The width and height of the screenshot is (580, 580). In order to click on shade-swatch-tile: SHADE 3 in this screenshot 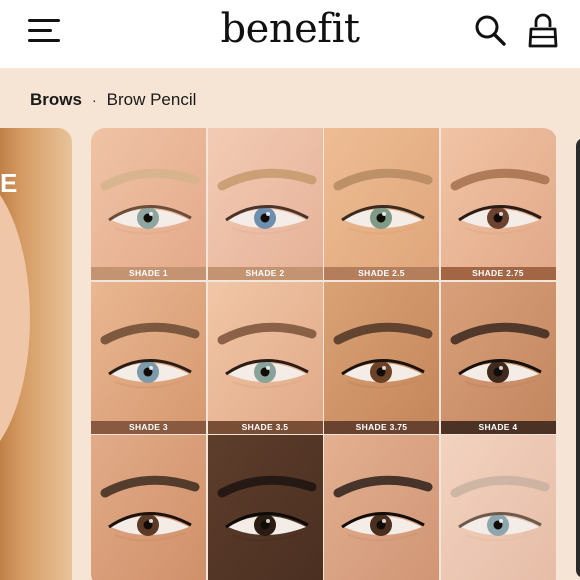, I will do `click(148, 357)`.